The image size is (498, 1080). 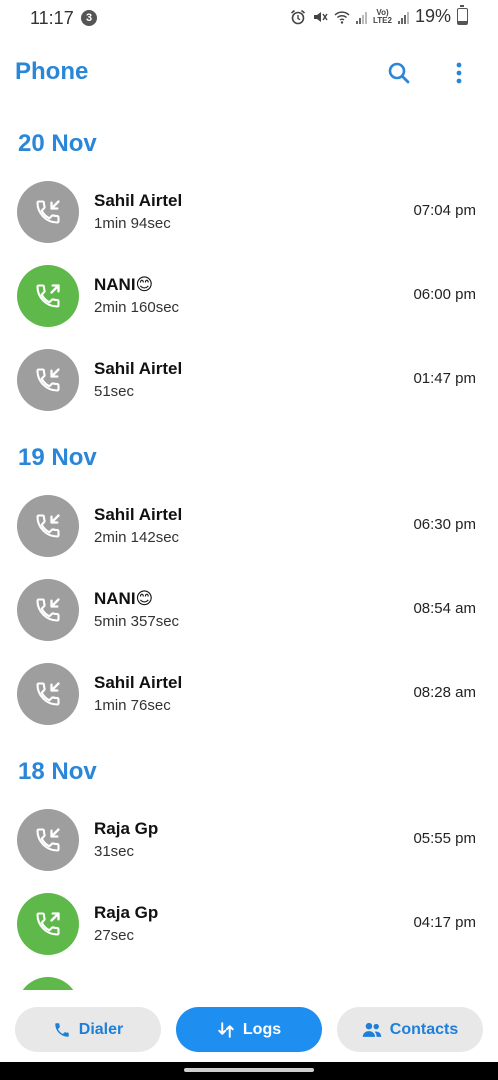 What do you see at coordinates (361, 17) in the screenshot?
I see `signal-1-icon` at bounding box center [361, 17].